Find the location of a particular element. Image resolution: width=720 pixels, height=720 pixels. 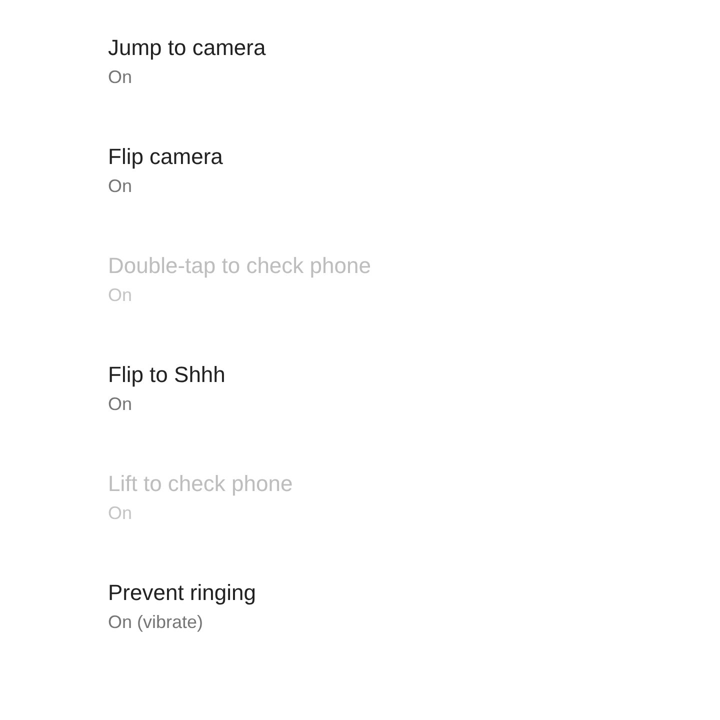

setting-title: Prevent ringing is located at coordinates (182, 593).